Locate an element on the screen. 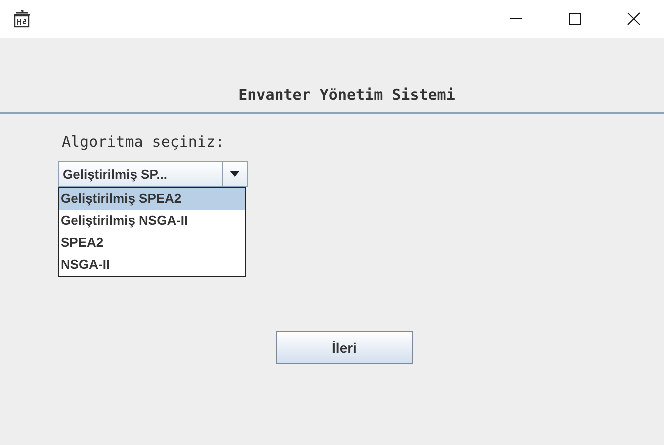 This screenshot has height=445, width=664. dropdown-option: NSGA-II is located at coordinates (152, 265).